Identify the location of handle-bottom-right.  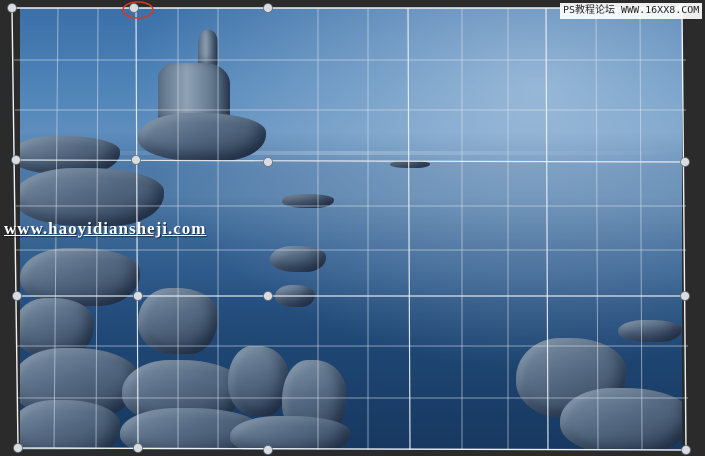
(686, 450).